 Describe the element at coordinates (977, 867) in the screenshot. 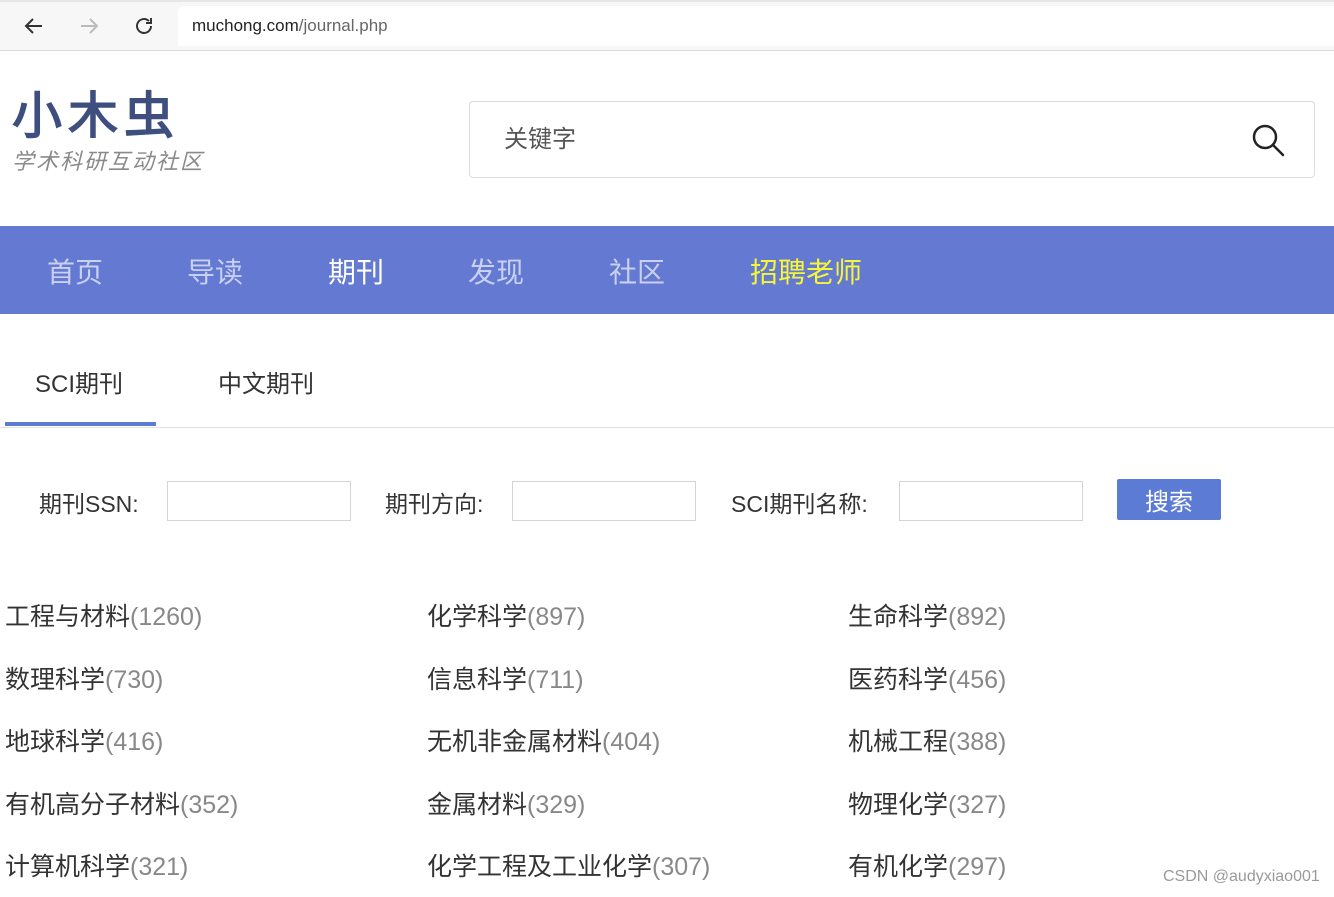

I see `category-count: (297)` at that location.